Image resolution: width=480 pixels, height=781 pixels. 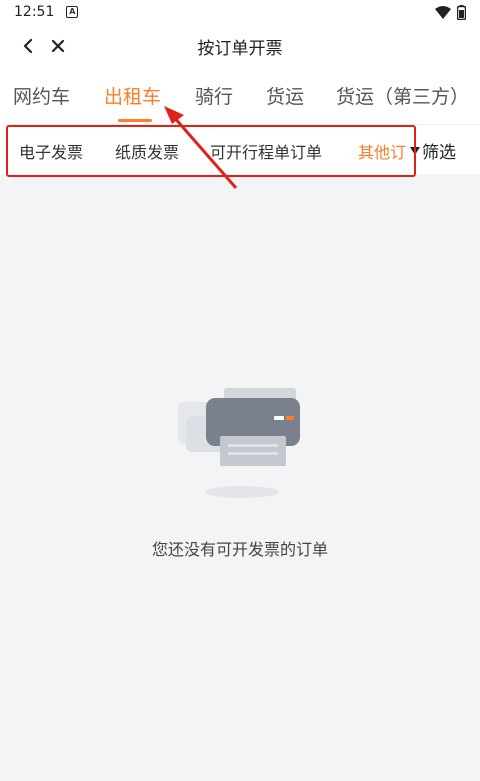 What do you see at coordinates (72, 12) in the screenshot?
I see `notification-a-icon: A` at bounding box center [72, 12].